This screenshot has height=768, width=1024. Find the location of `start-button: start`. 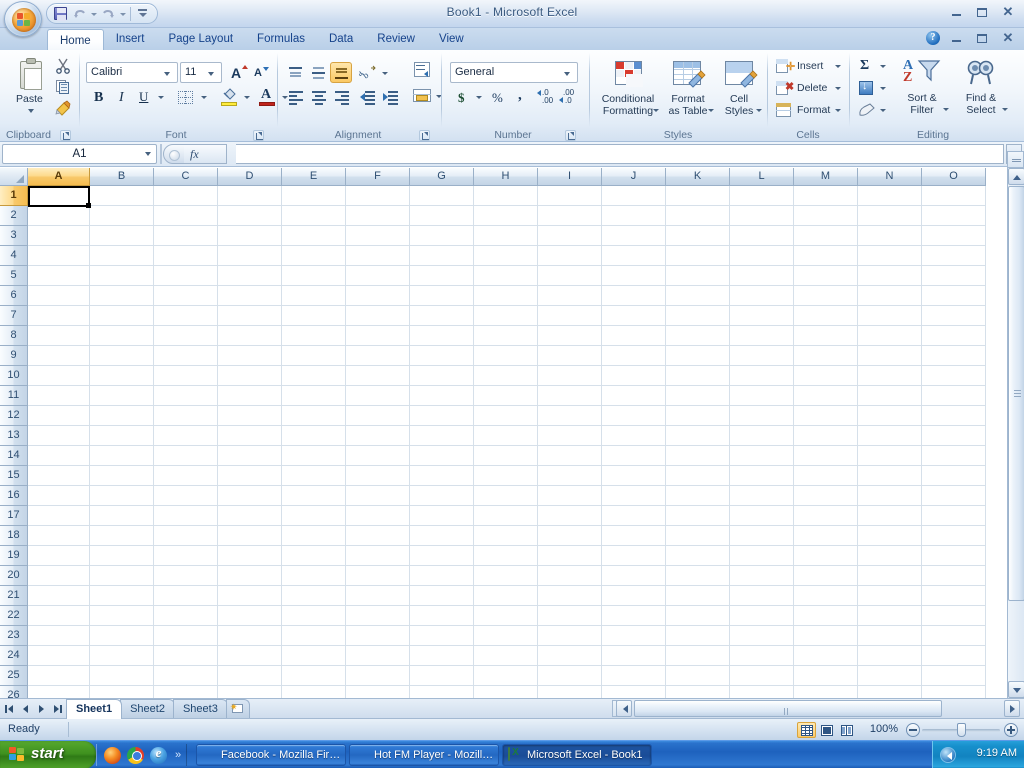

start-button: start is located at coordinates (48, 754).